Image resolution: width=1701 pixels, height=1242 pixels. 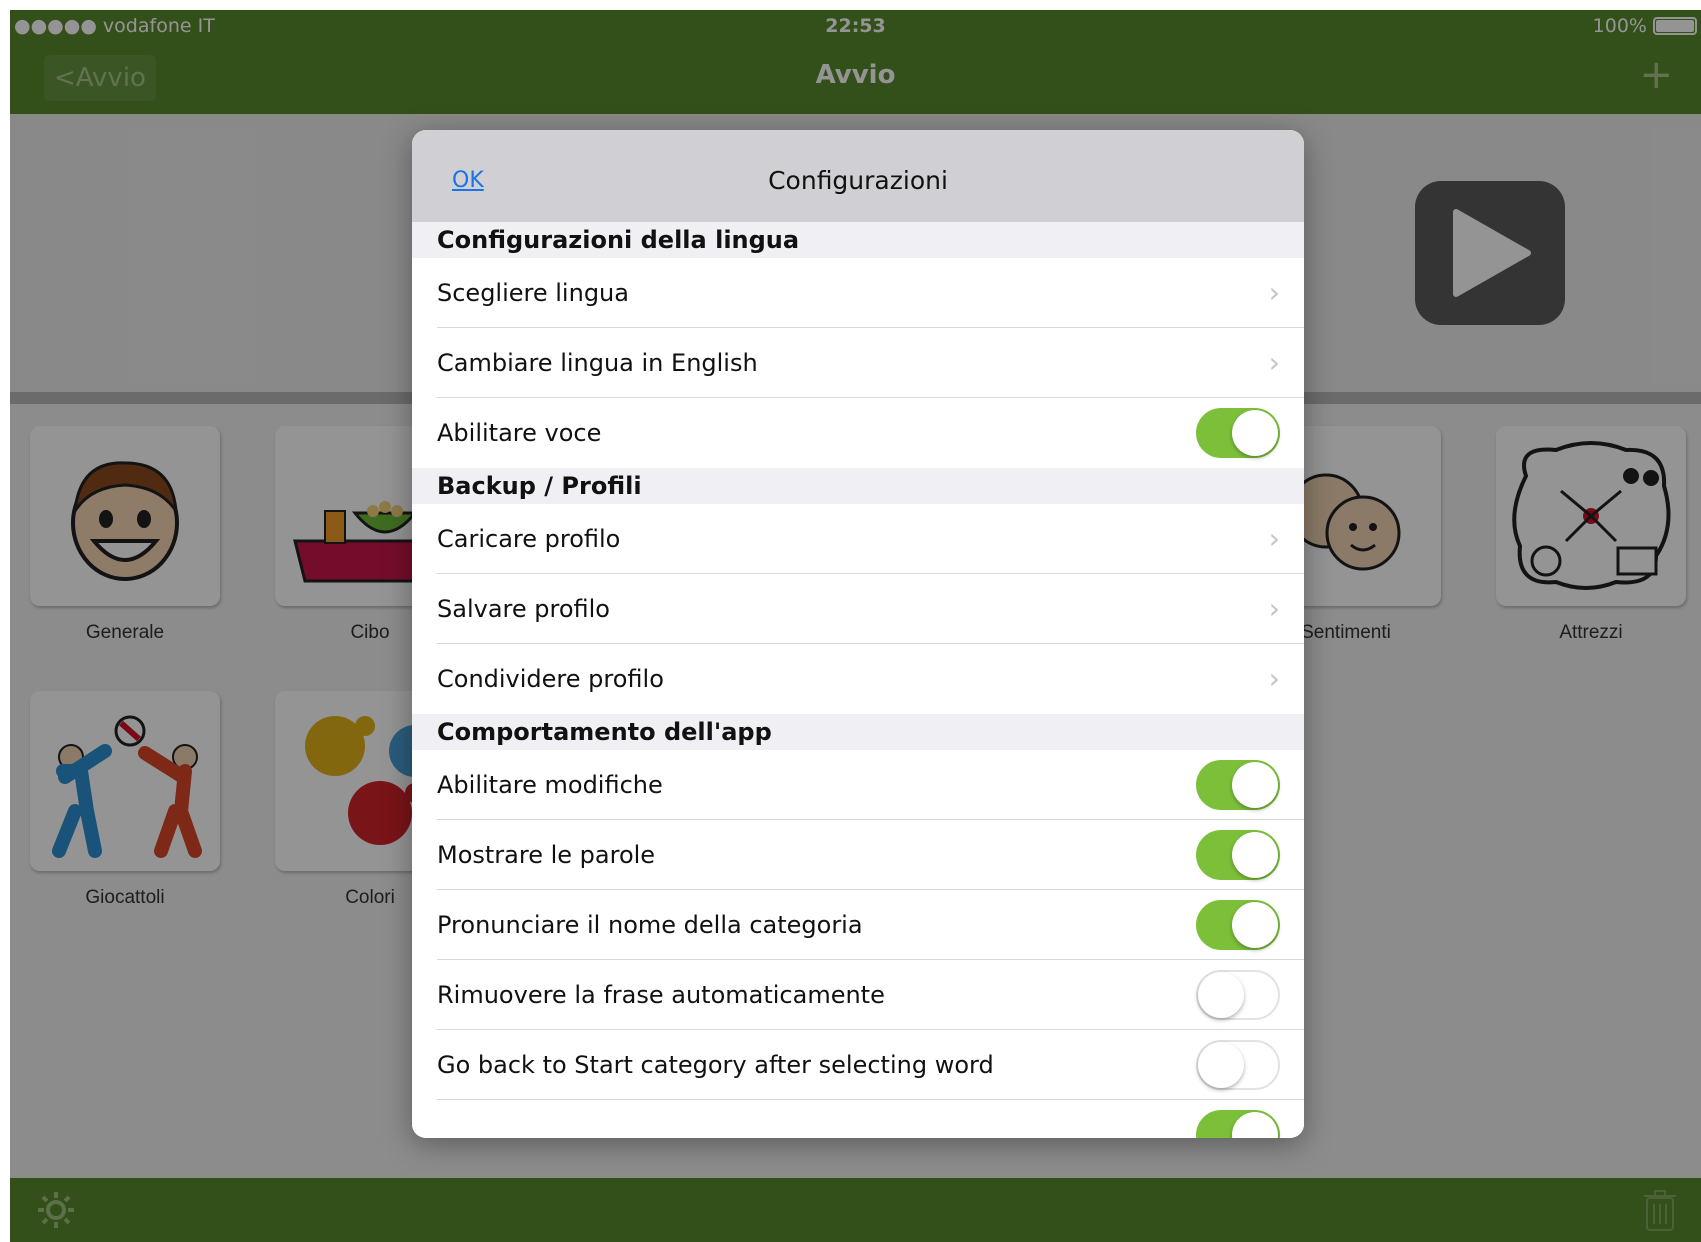 I want to click on row-show-words: Mostrare le parole, so click(x=858, y=855).